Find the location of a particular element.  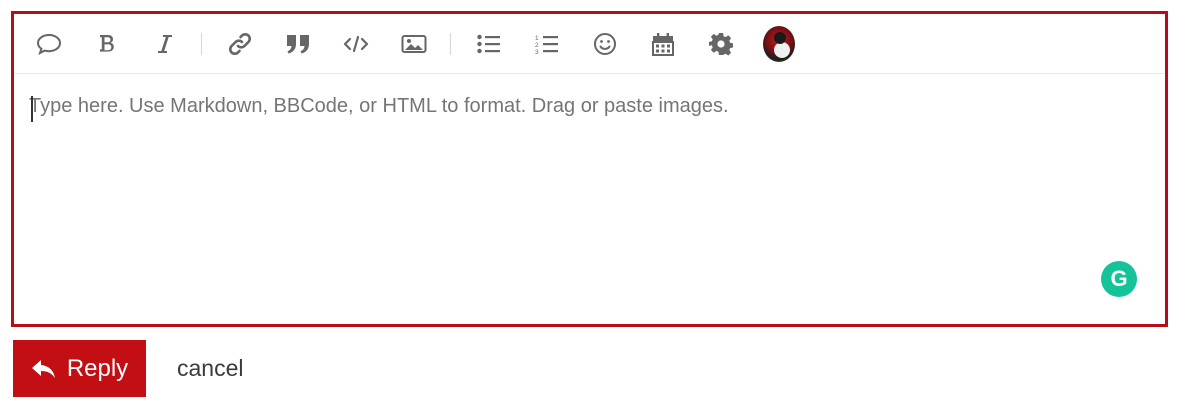

blockquote-button is located at coordinates (49, 44).